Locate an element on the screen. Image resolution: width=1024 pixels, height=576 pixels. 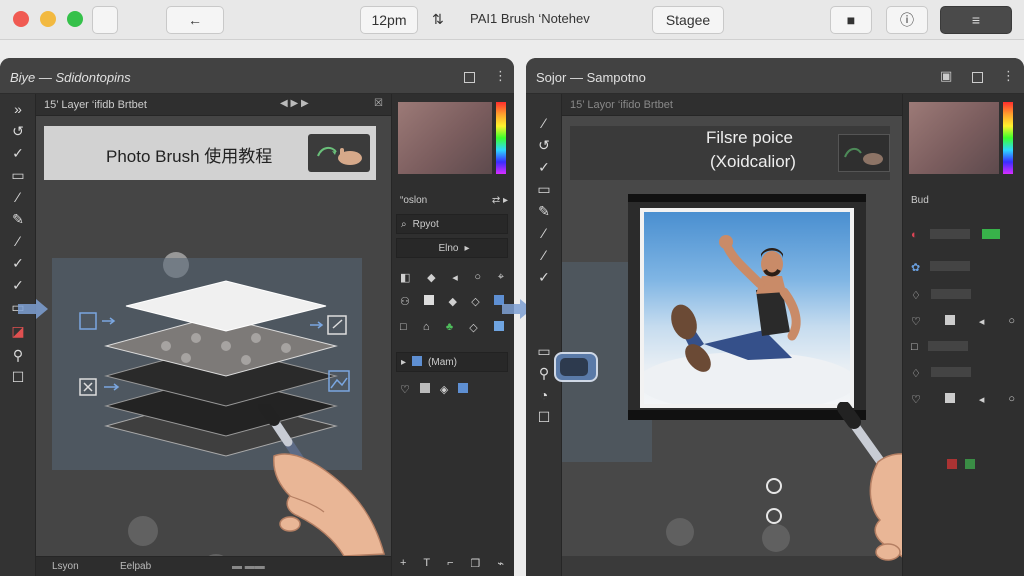
status-item-2: Eelpab is located at coordinates (135, 566).